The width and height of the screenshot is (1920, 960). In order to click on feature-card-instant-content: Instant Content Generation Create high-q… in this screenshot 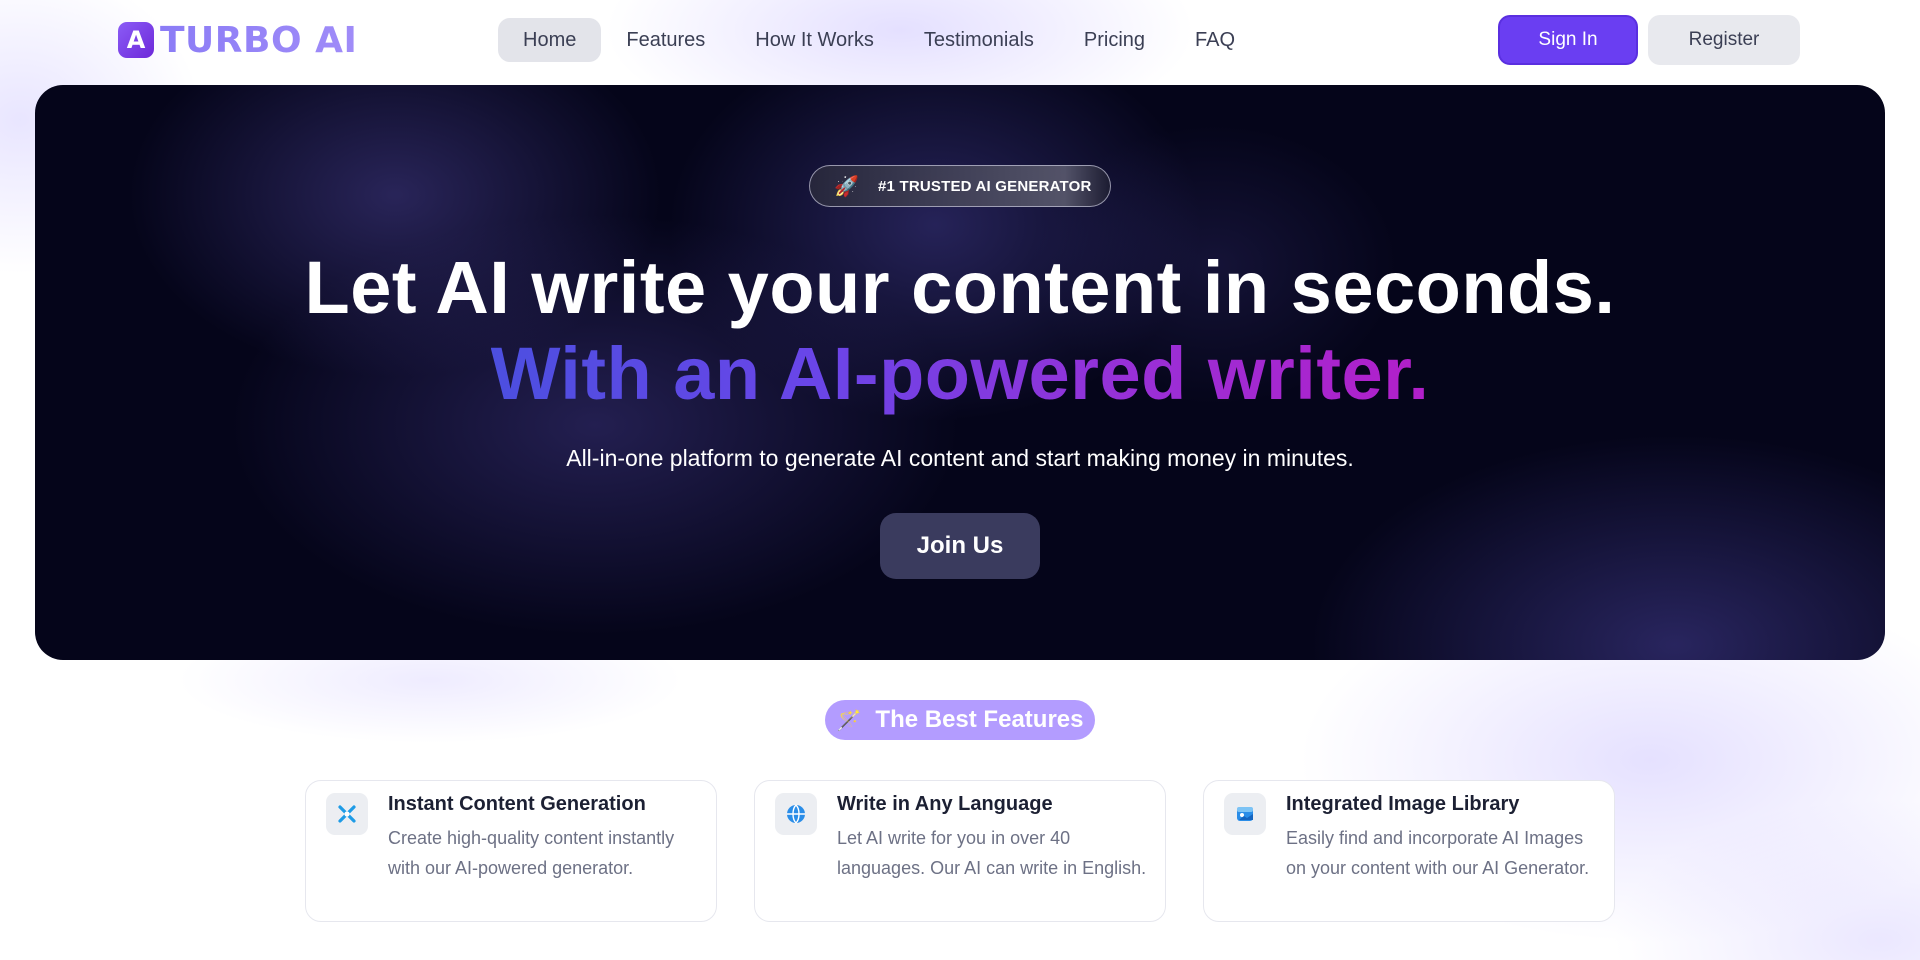, I will do `click(511, 851)`.